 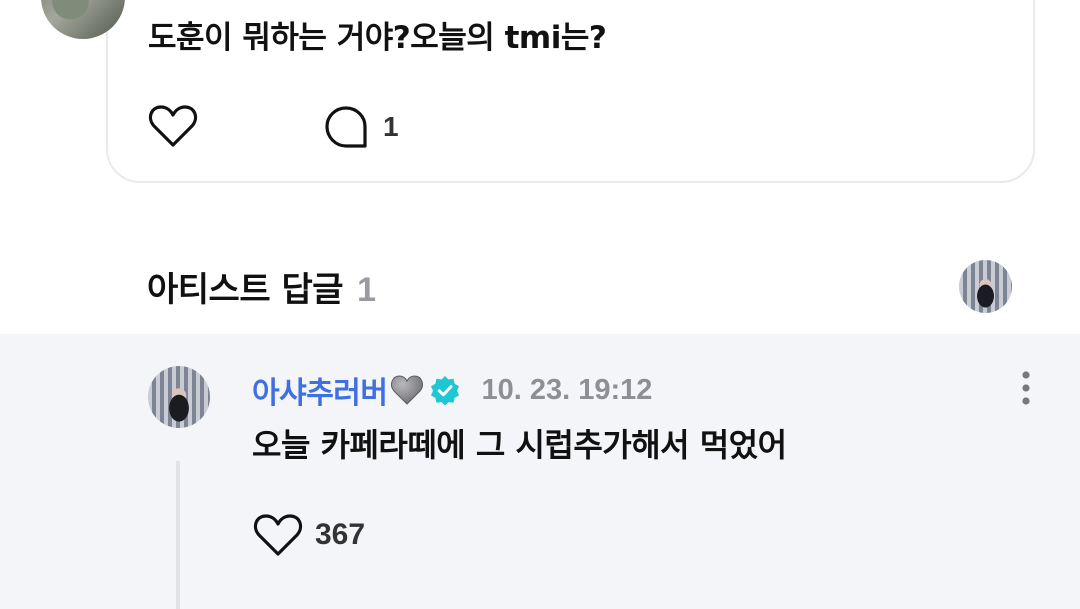 What do you see at coordinates (346, 127) in the screenshot?
I see `speech-bubble-icon` at bounding box center [346, 127].